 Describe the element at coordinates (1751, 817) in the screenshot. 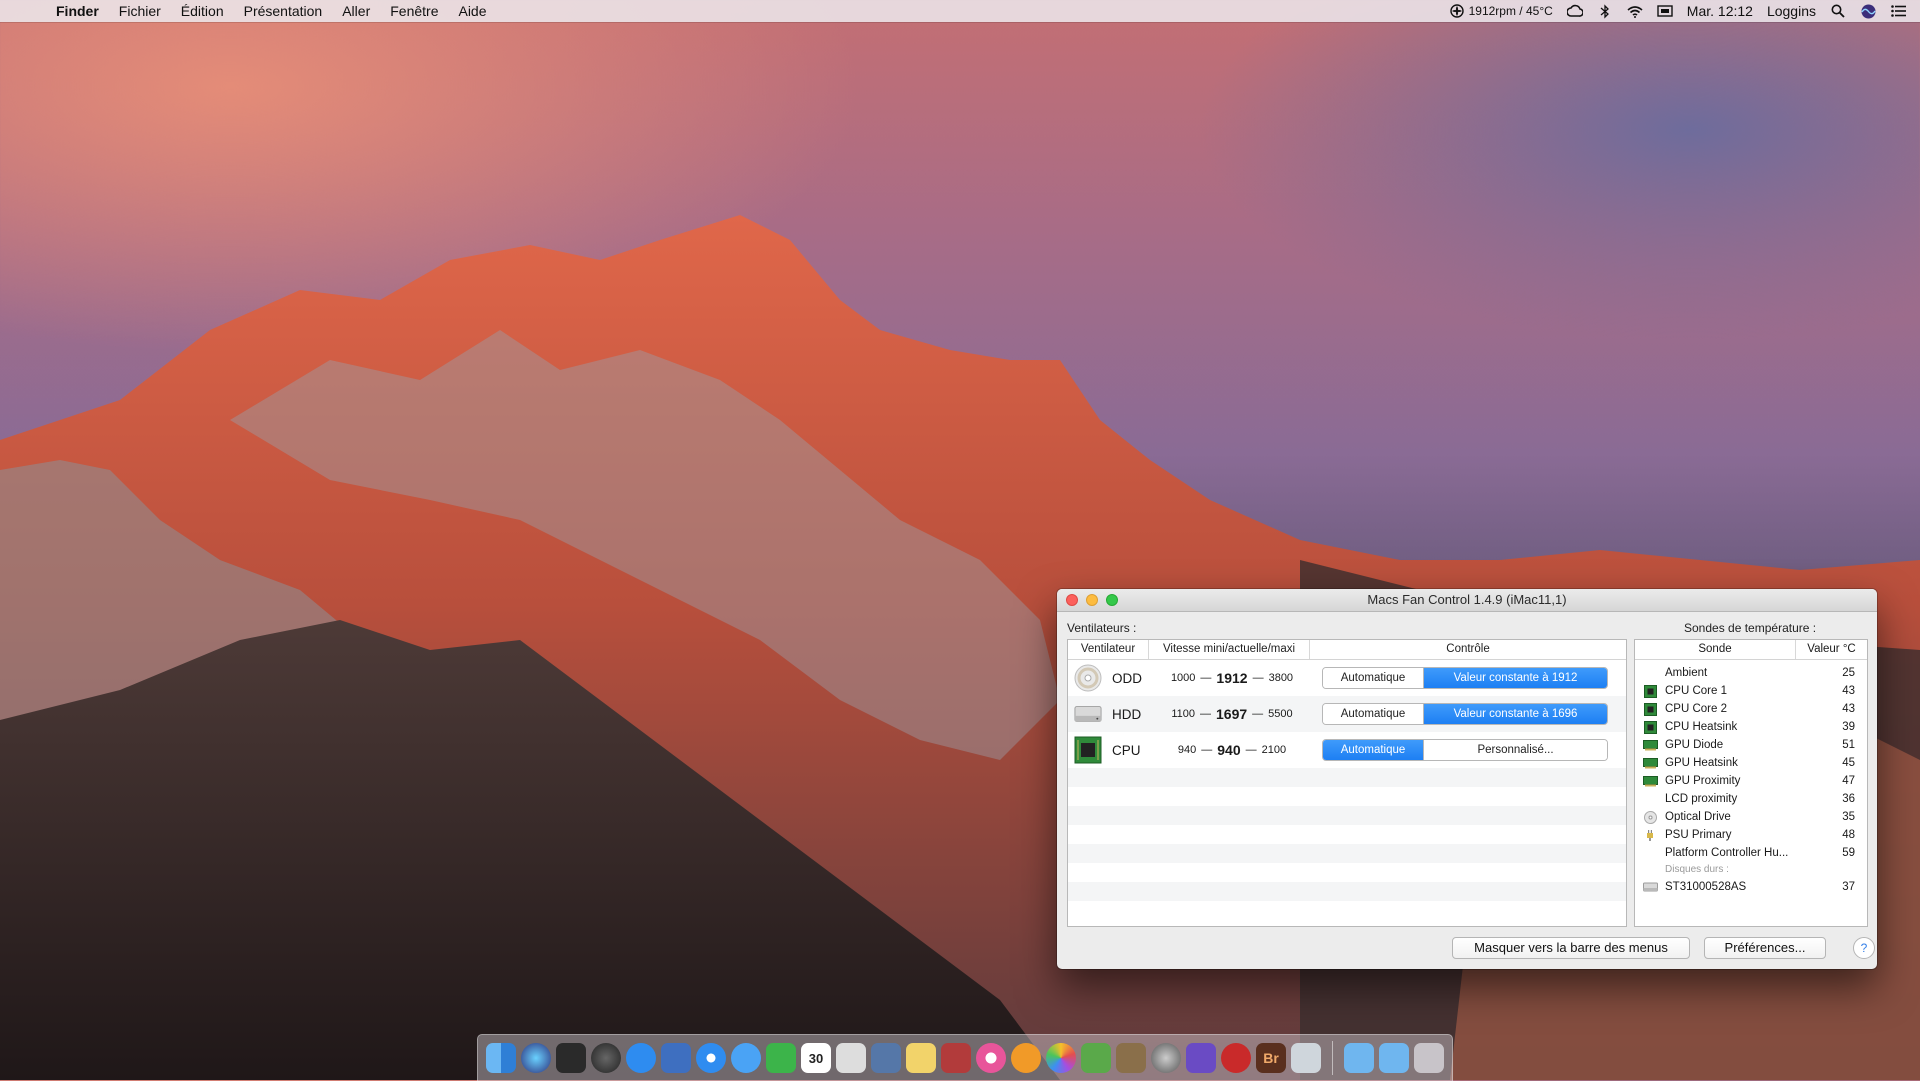

I see `sensor-row: Optical Drive 35` at that location.